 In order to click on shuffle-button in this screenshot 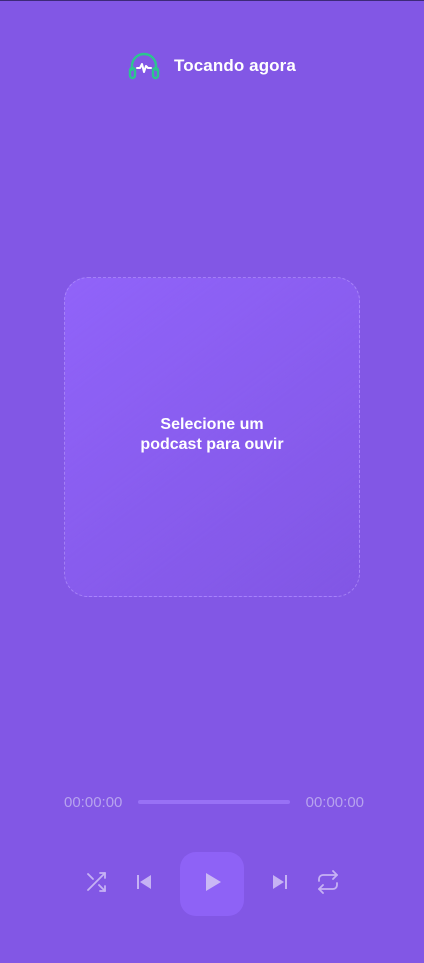, I will do `click(96, 884)`.